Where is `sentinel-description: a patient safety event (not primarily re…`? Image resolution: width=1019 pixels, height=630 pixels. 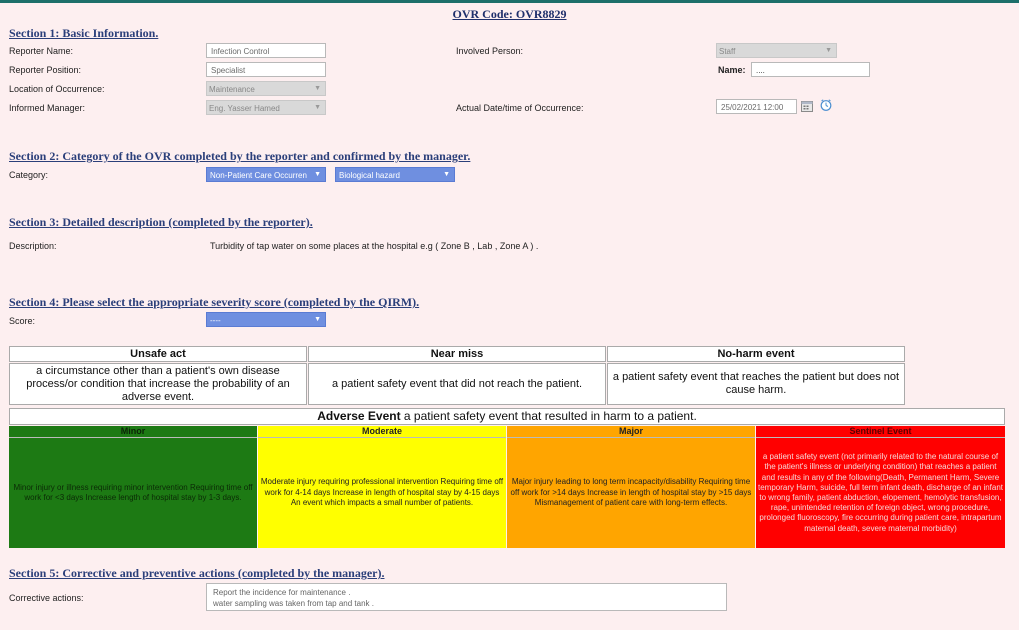 sentinel-description: a patient safety event (not primarily re… is located at coordinates (881, 492).